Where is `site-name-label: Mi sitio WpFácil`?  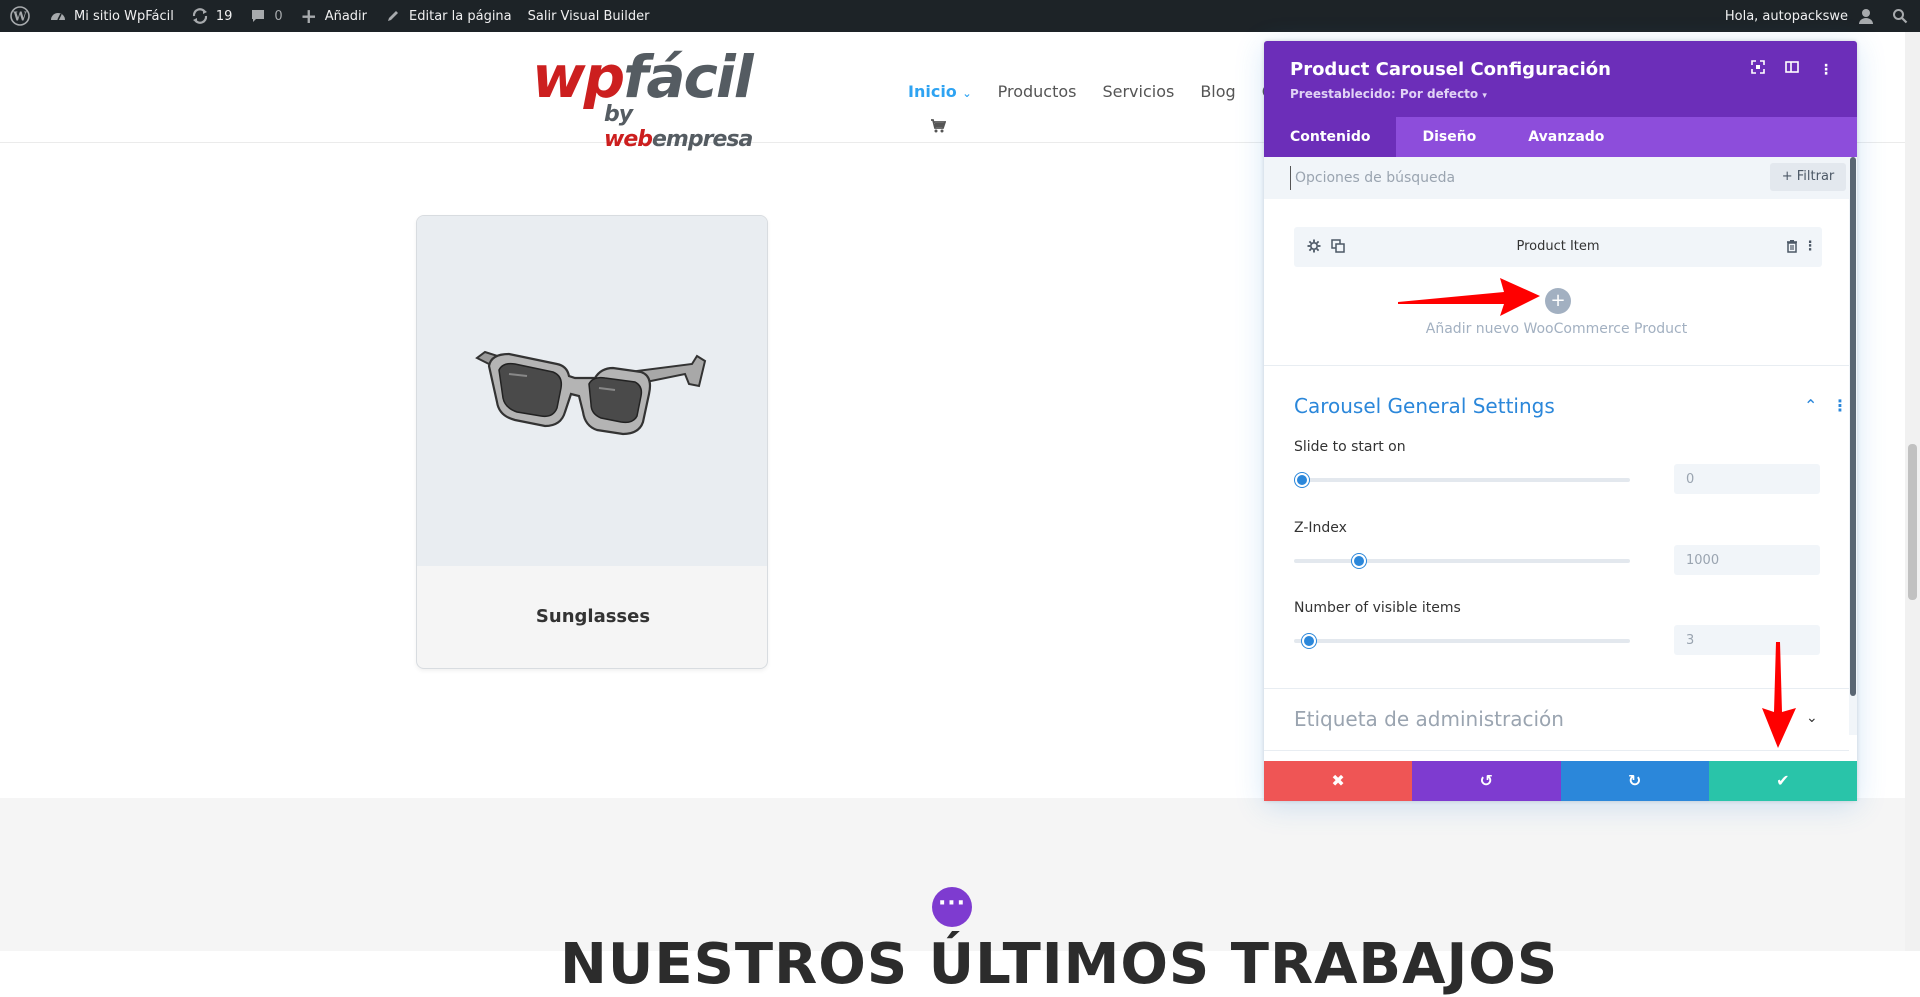 site-name-label: Mi sitio WpFácil is located at coordinates (124, 16).